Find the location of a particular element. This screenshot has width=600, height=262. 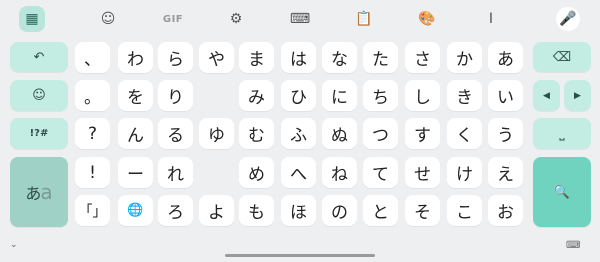

backspace-key: ⌫ is located at coordinates (562, 57).